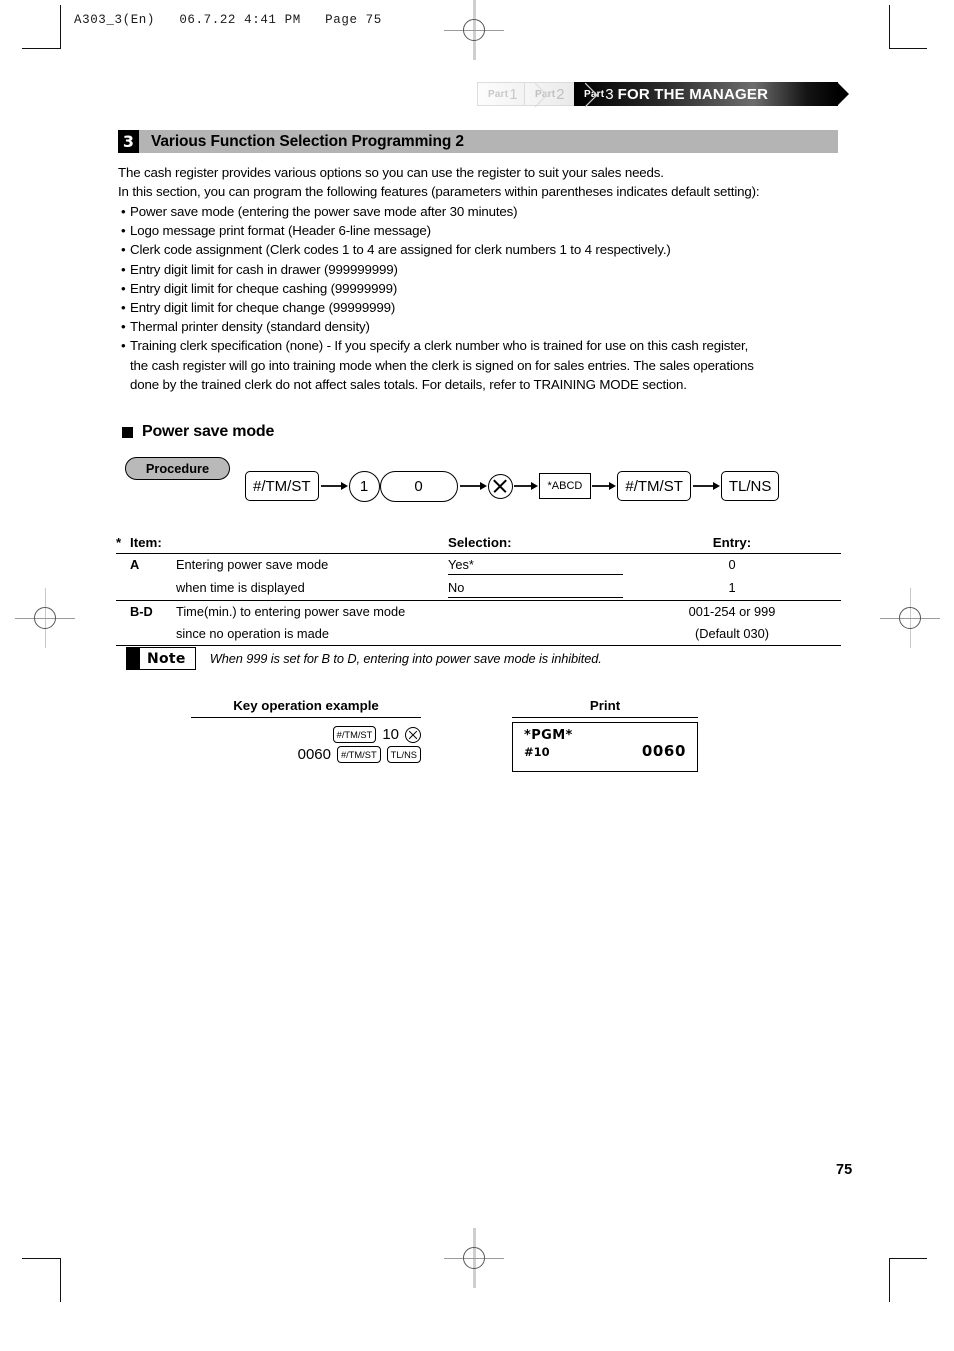 Image resolution: width=954 pixels, height=1351 pixels. Describe the element at coordinates (732, 633) in the screenshot. I see `row-bd-entry-default: (Default 030)` at that location.